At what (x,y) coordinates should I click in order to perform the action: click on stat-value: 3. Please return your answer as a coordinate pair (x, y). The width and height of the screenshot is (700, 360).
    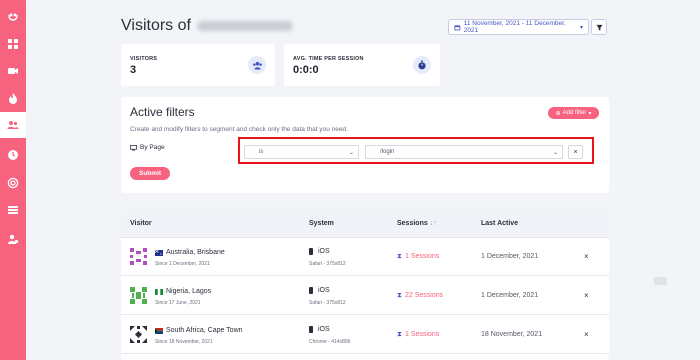
    Looking at the image, I should click on (133, 70).